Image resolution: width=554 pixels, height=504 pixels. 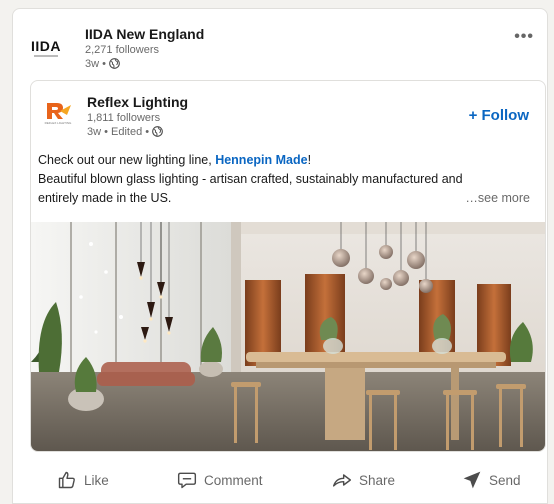 I want to click on hennepin-made-link: Hennepin Made, so click(x=261, y=160).